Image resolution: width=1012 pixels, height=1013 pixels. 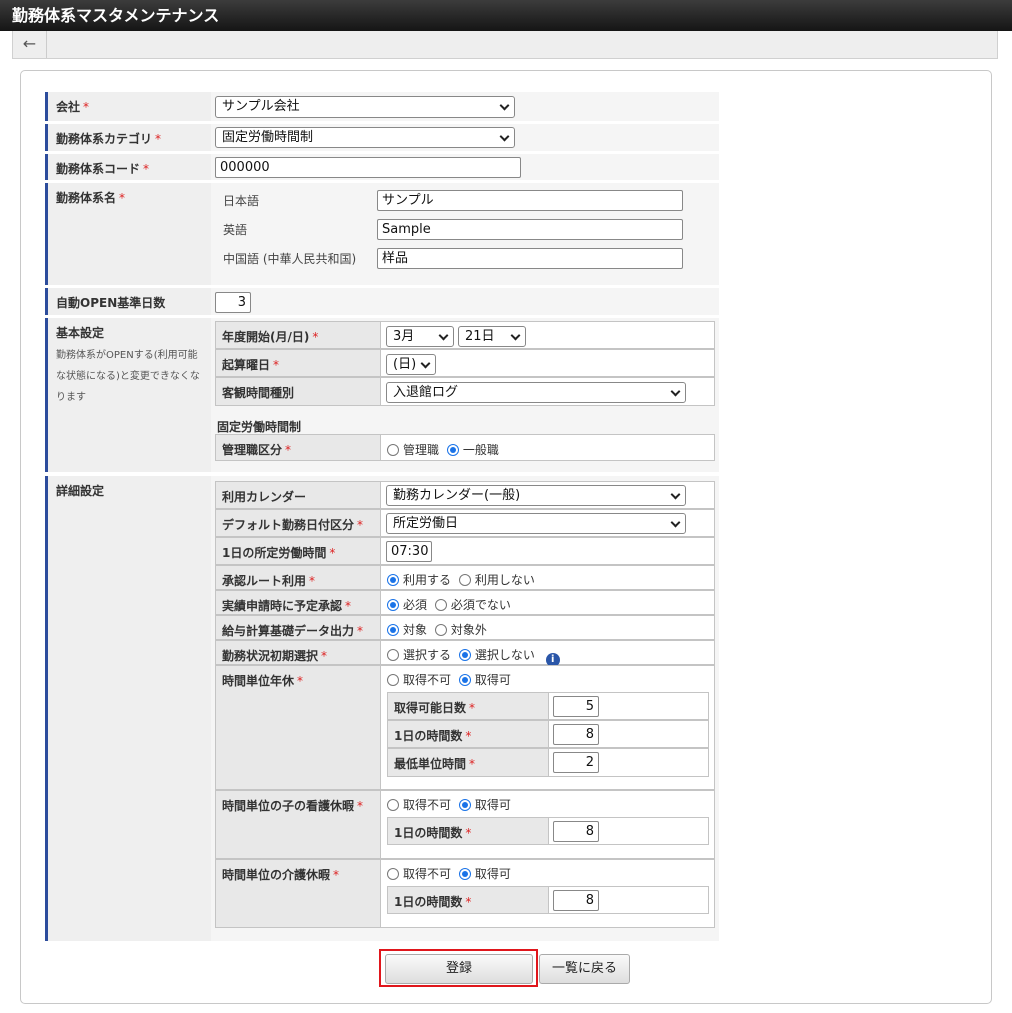 What do you see at coordinates (464, 805) in the screenshot?
I see `radio-child-available` at bounding box center [464, 805].